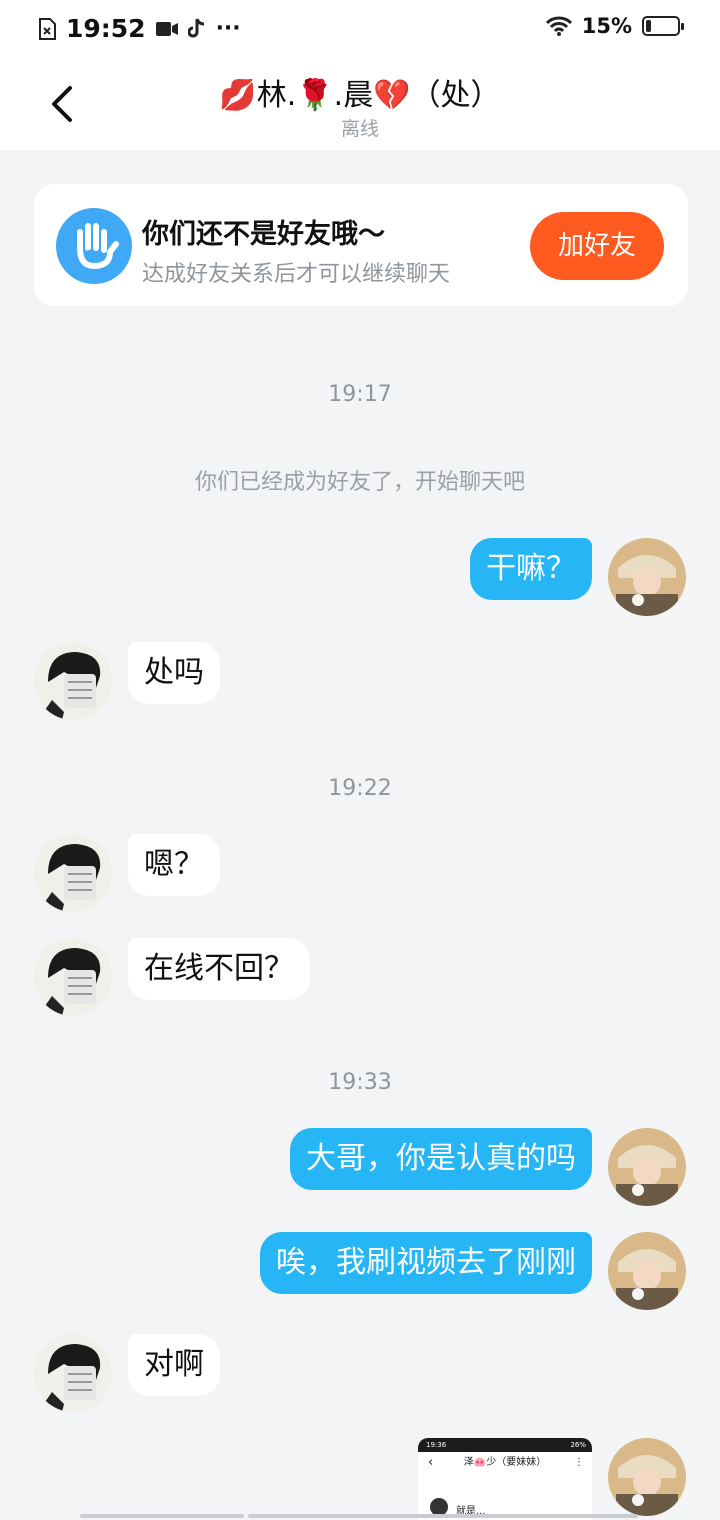 This screenshot has width=720, height=1520. What do you see at coordinates (578, 1445) in the screenshot?
I see `thumbnail-battery: 26%` at bounding box center [578, 1445].